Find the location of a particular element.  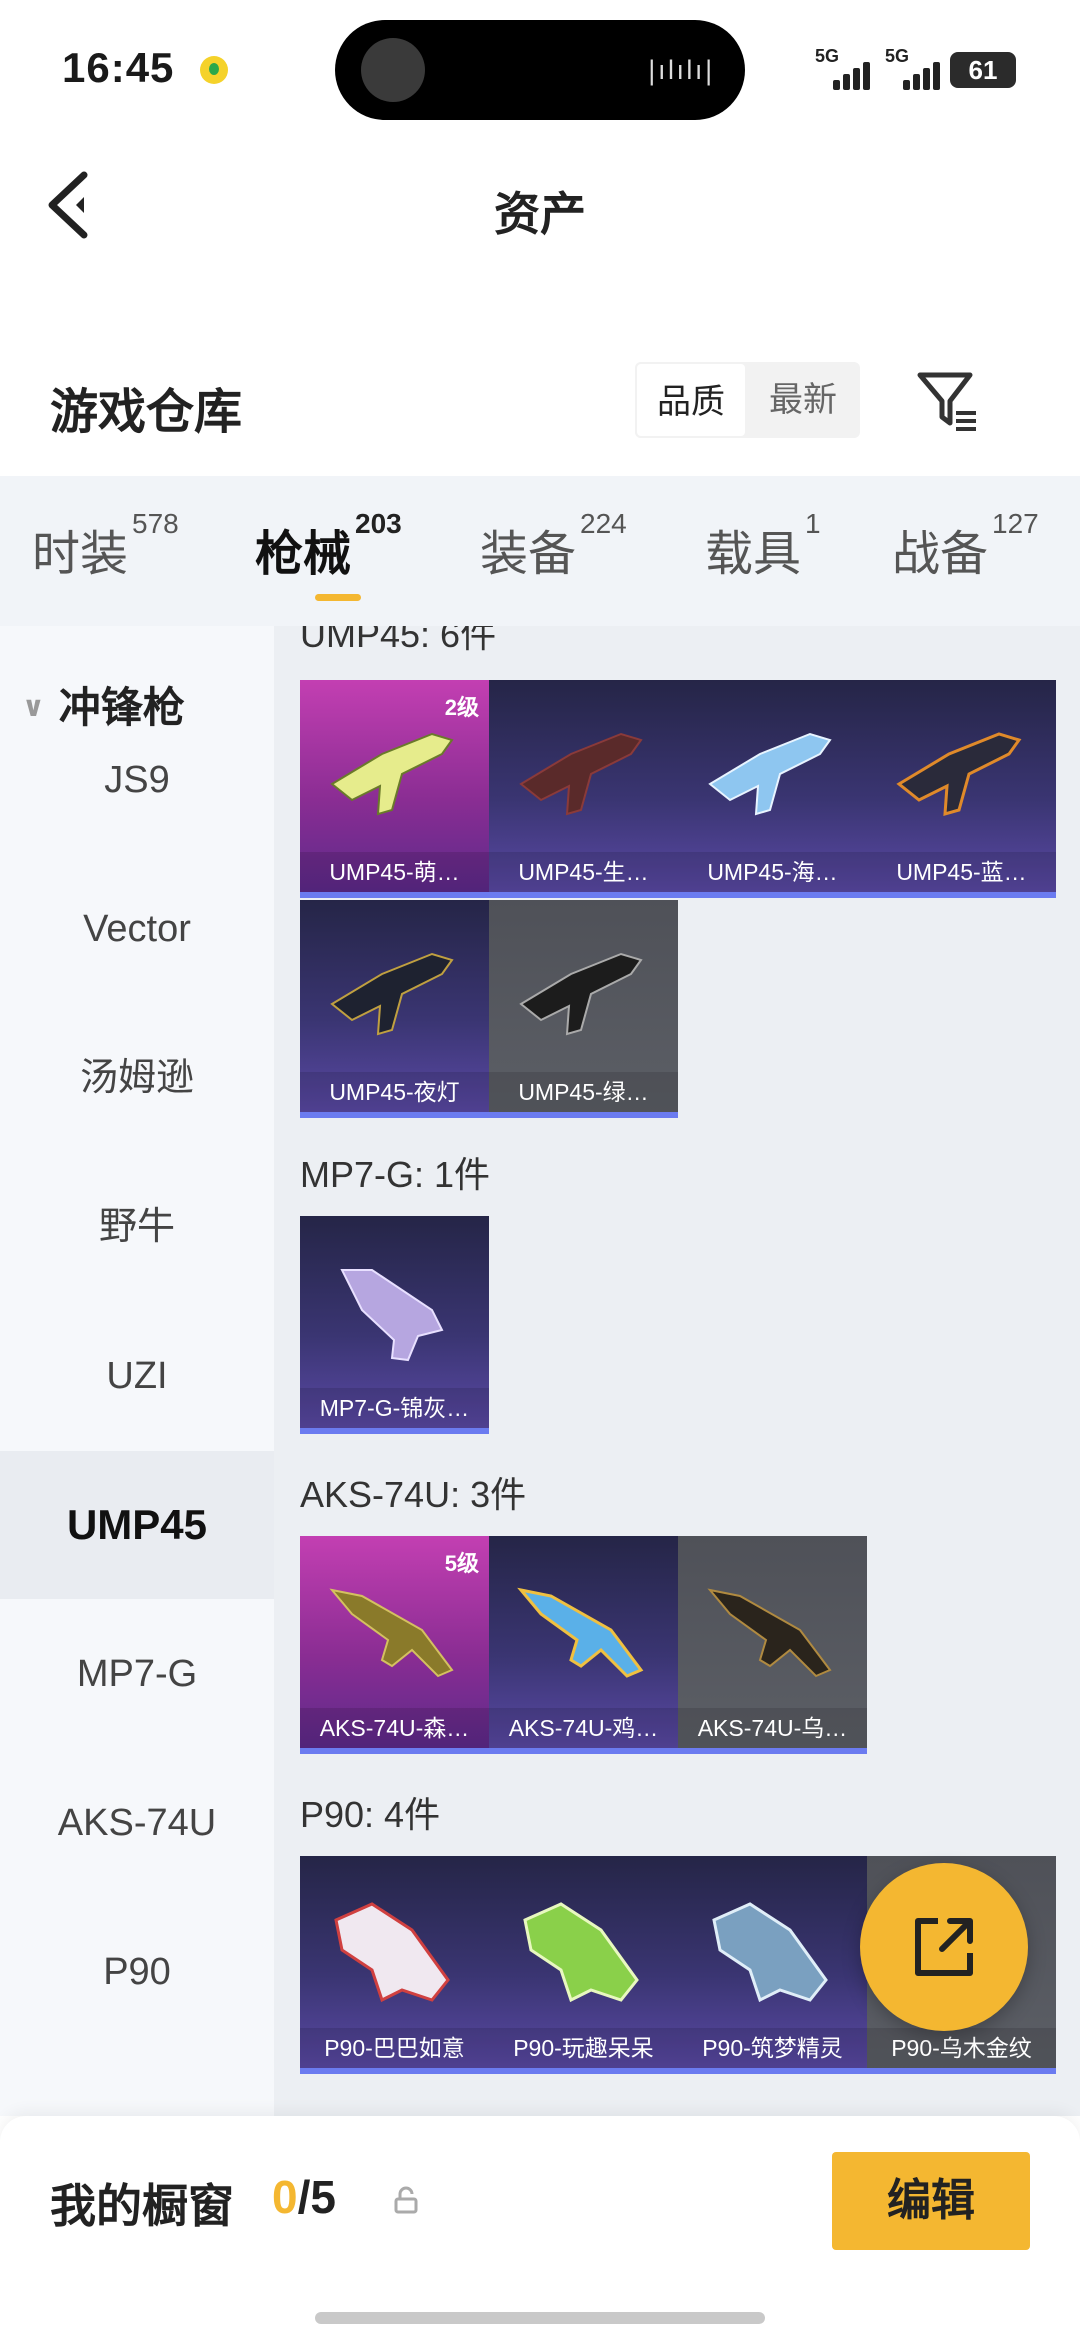

share-button is located at coordinates (944, 1947).